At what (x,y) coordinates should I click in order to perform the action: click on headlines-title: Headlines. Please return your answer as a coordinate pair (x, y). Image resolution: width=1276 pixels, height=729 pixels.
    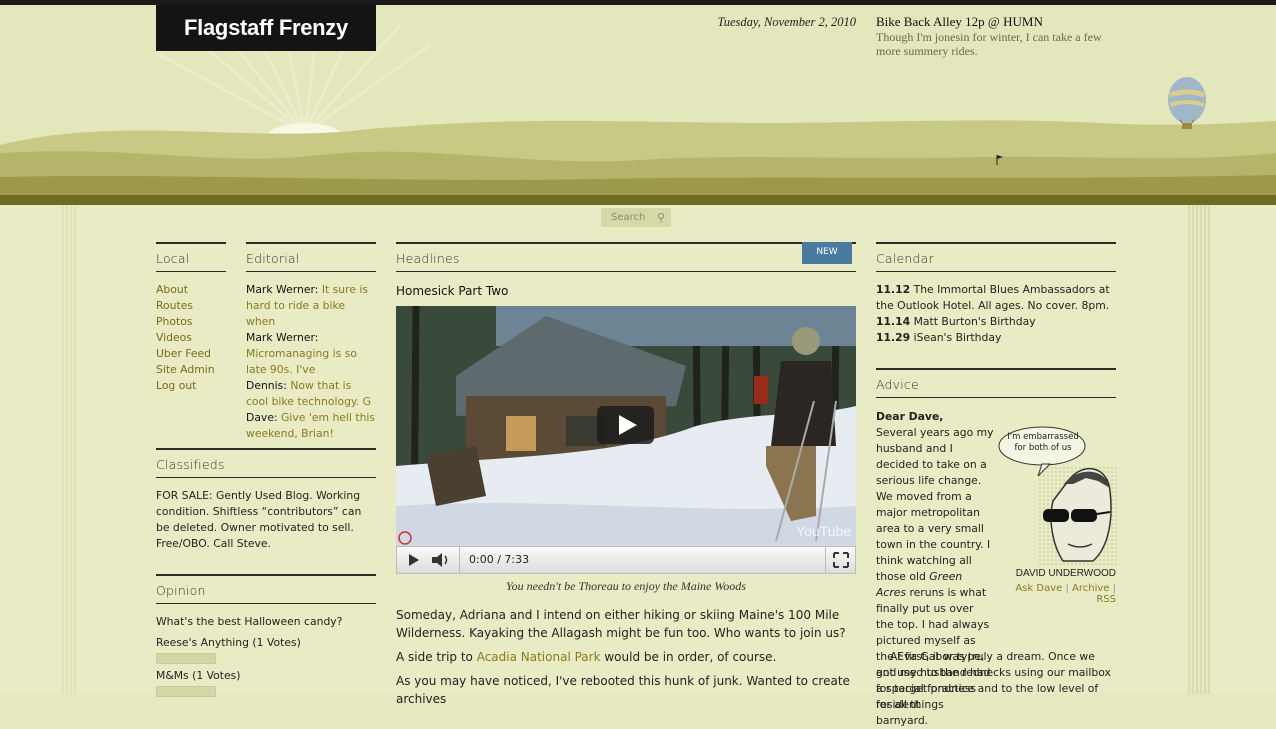
    Looking at the image, I should click on (626, 257).